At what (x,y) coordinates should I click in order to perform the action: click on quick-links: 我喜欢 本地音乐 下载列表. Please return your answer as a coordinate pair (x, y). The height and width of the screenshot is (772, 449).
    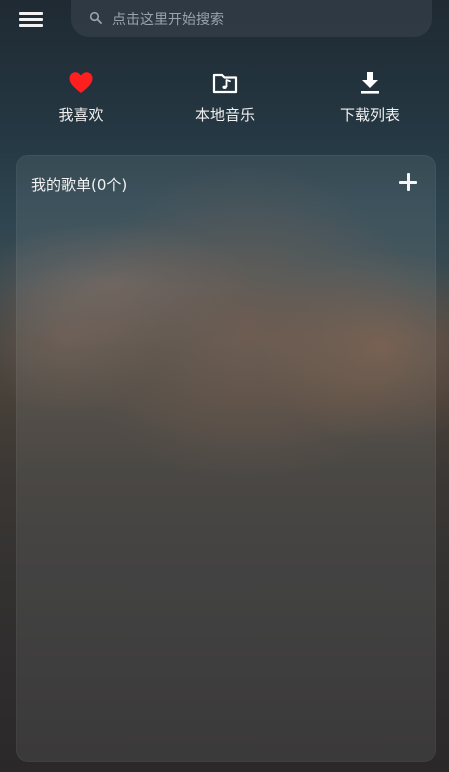
    Looking at the image, I should click on (224, 100).